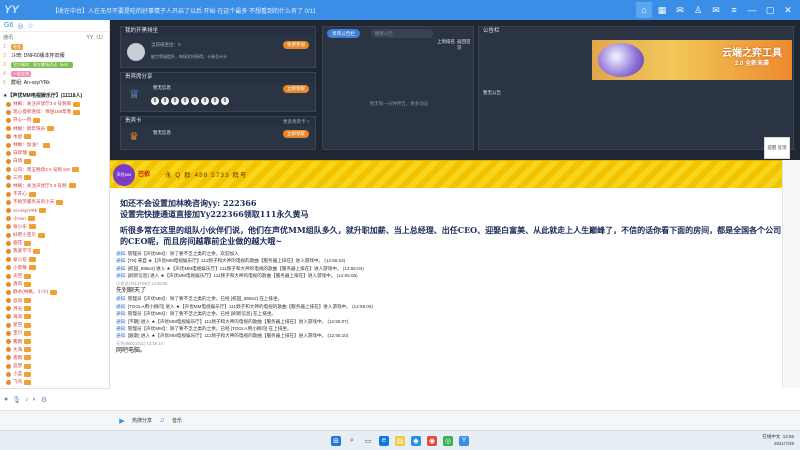  Describe the element at coordinates (400, 440) in the screenshot. I see `folder-icon: ▤` at that location.